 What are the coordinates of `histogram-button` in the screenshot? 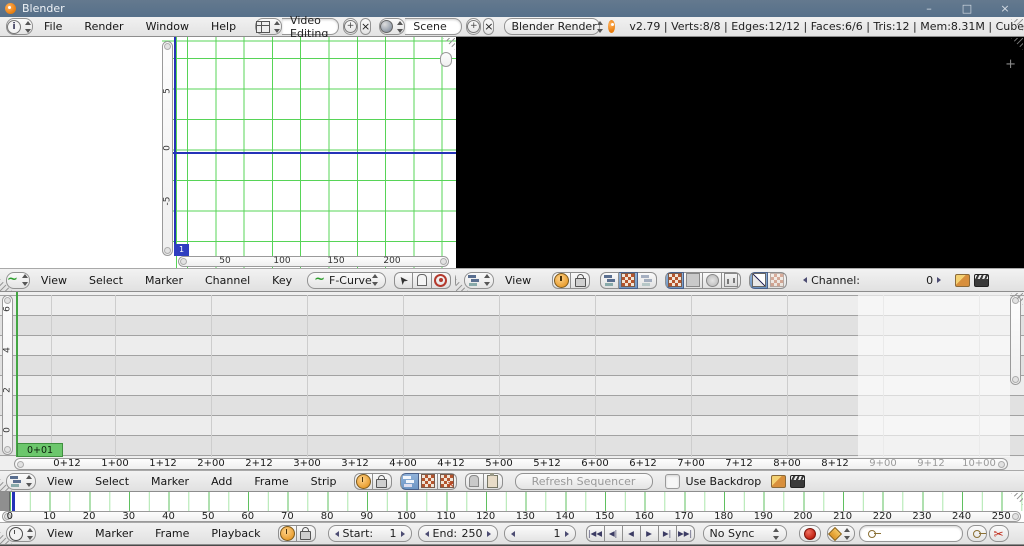 It's located at (732, 280).